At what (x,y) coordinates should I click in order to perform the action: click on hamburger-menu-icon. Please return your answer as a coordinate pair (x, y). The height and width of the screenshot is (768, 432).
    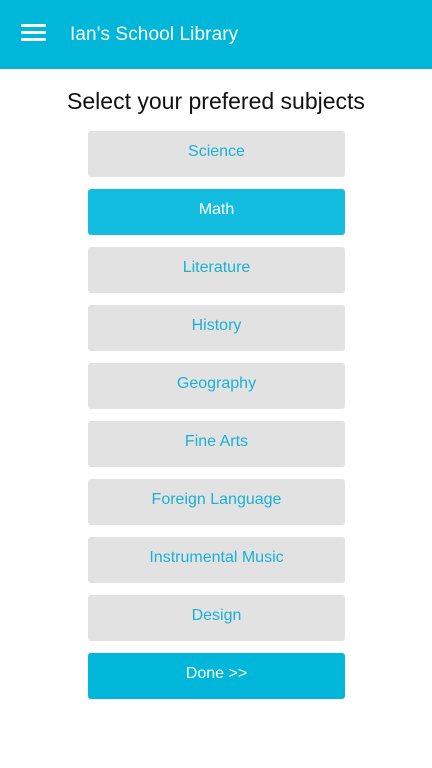
    Looking at the image, I should click on (34, 32).